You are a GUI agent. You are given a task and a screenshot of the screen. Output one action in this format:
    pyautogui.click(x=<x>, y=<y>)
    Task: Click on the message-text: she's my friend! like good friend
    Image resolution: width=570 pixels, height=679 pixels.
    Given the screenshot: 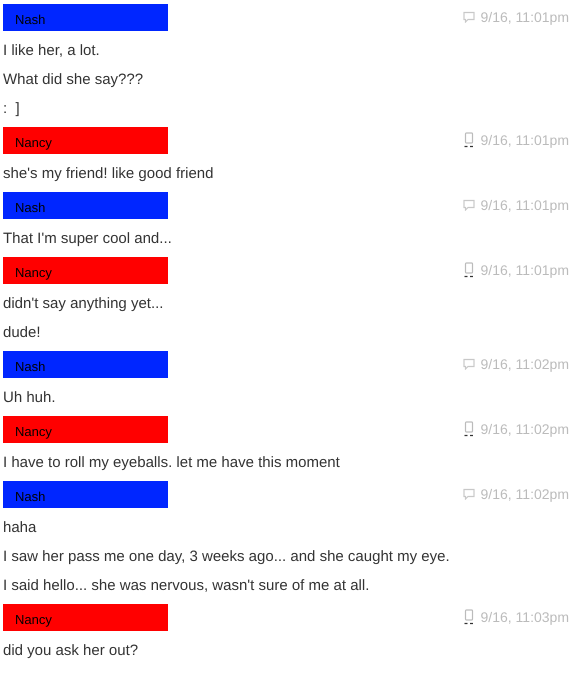 What is the action you would take?
    pyautogui.click(x=108, y=173)
    